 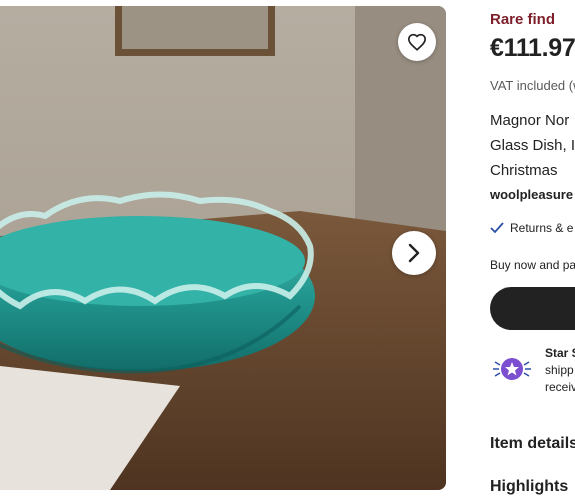 I want to click on returns-info: Returns & e, so click(x=531, y=228).